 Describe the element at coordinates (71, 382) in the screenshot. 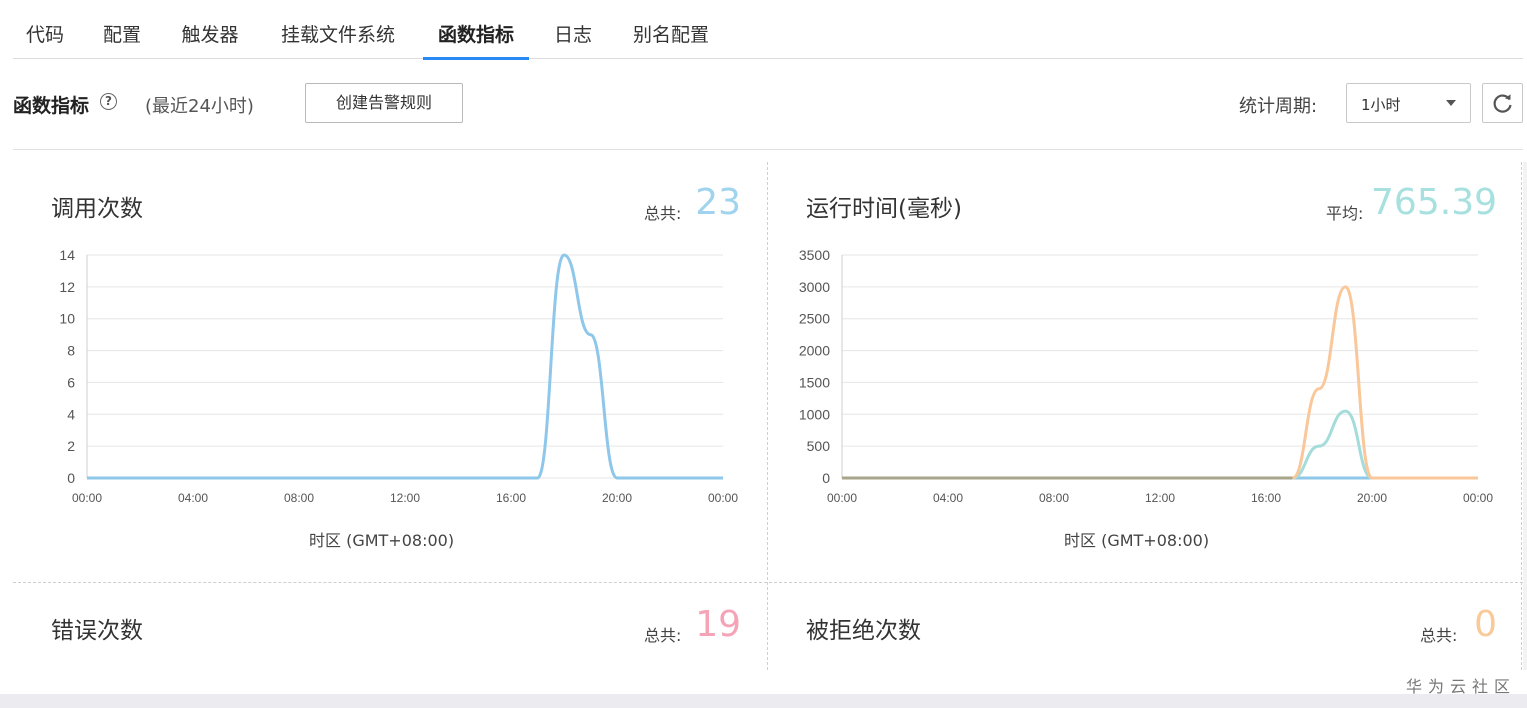

I see `y-tick-label: 6` at that location.